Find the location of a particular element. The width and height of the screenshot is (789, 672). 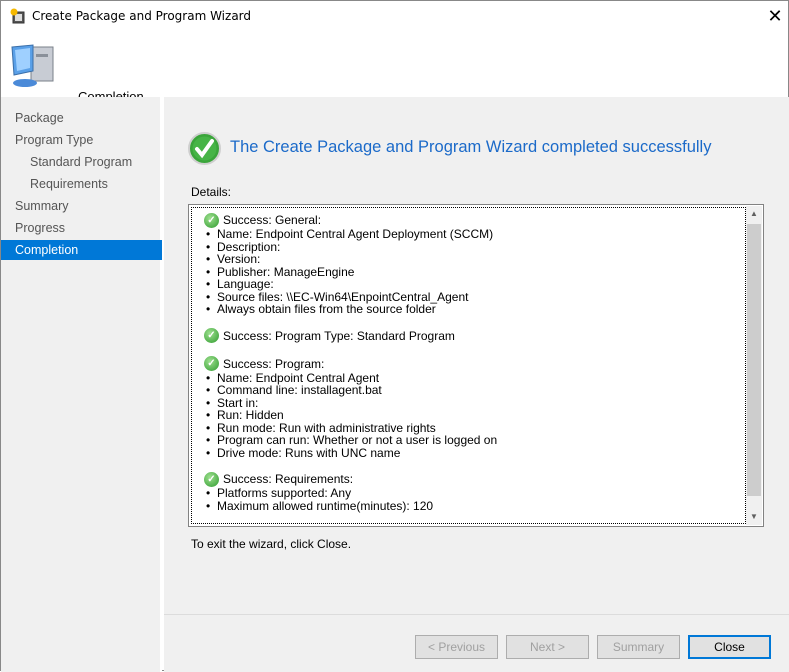

detail-item: Start in: is located at coordinates (474, 403).